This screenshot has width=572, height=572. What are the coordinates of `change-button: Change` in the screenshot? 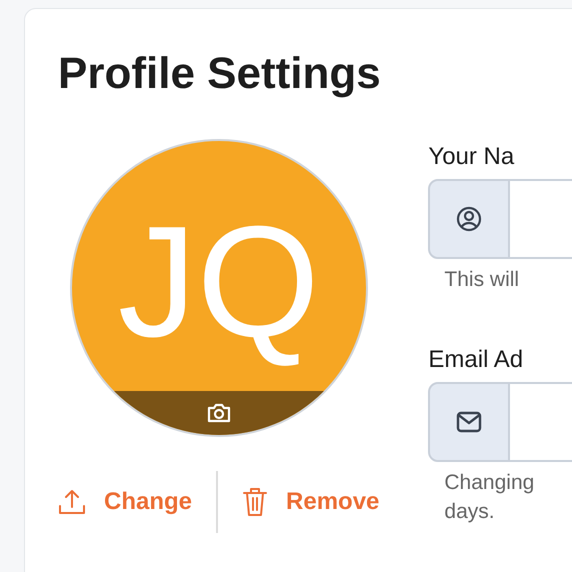 It's located at (125, 502).